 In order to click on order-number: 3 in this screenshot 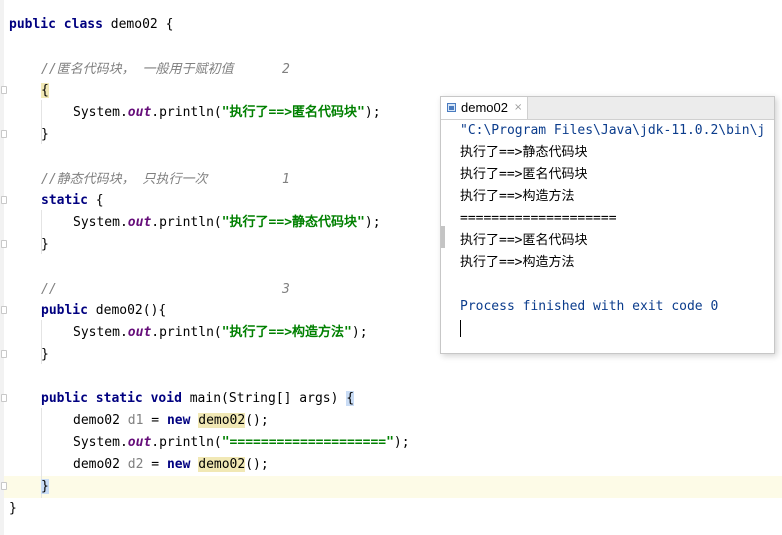, I will do `click(286, 289)`.